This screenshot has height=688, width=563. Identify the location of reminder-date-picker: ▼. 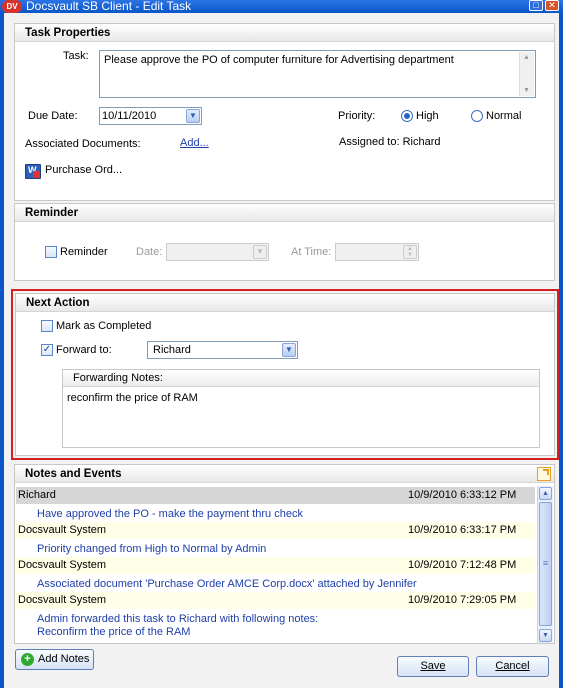
(217, 252).